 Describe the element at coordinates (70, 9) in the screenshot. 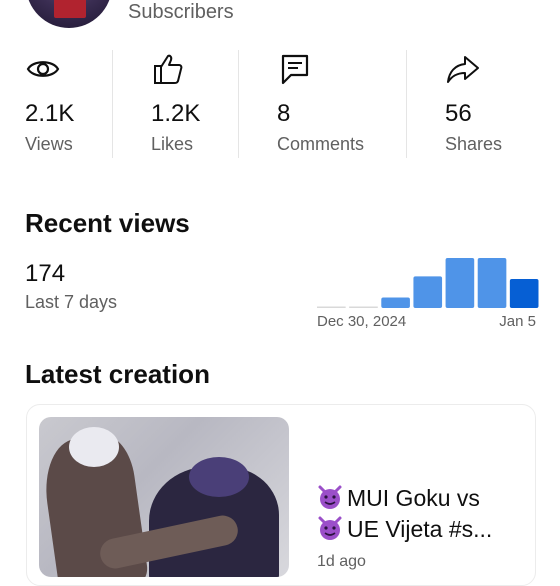

I see `avatar-figure-shape` at that location.